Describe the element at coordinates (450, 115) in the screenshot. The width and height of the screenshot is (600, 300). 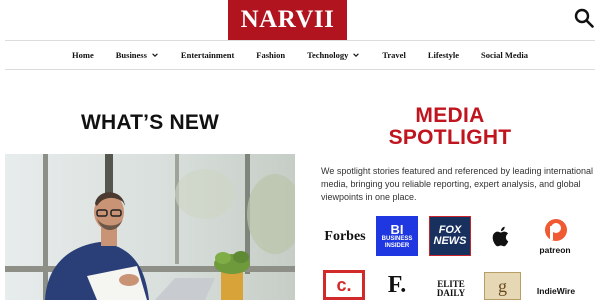
I see `heading-line: MEDIA` at that location.